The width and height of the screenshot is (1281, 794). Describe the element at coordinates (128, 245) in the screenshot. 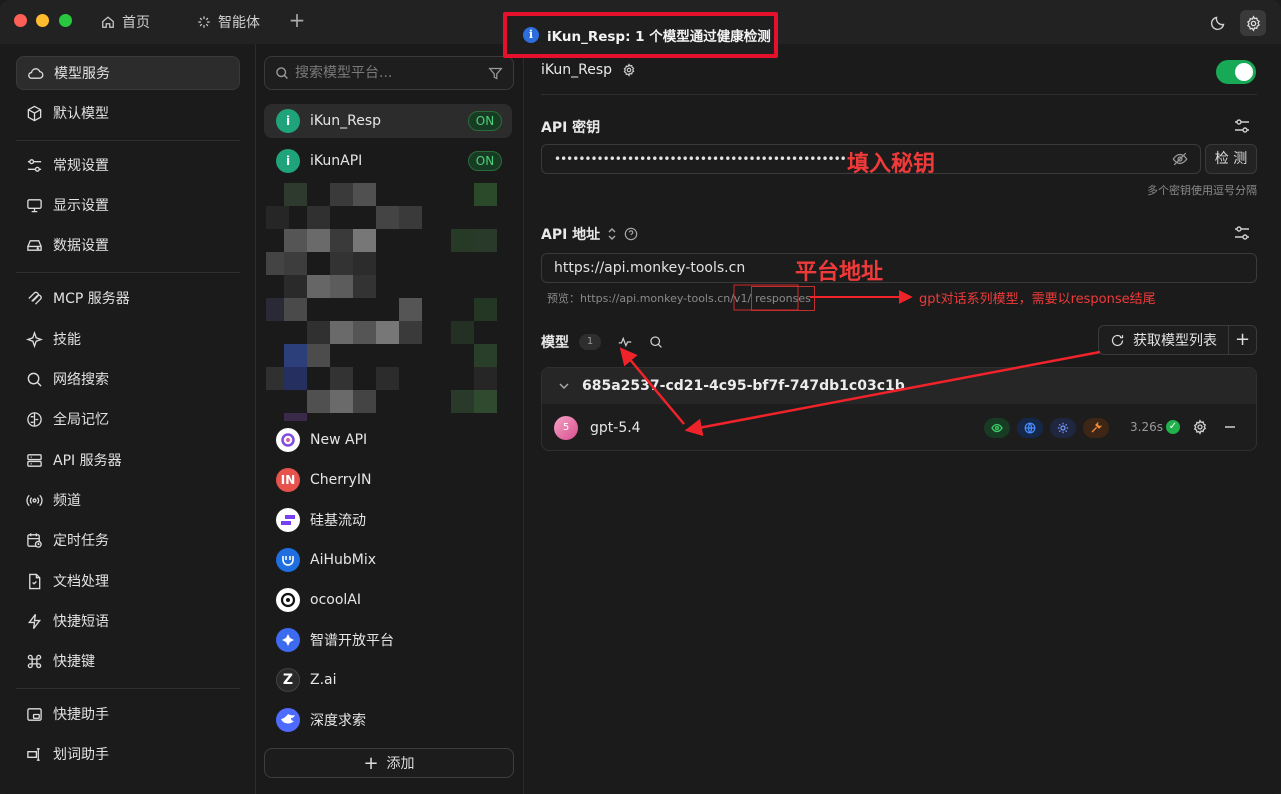

I see `nav-data-settings: 数据设置` at that location.